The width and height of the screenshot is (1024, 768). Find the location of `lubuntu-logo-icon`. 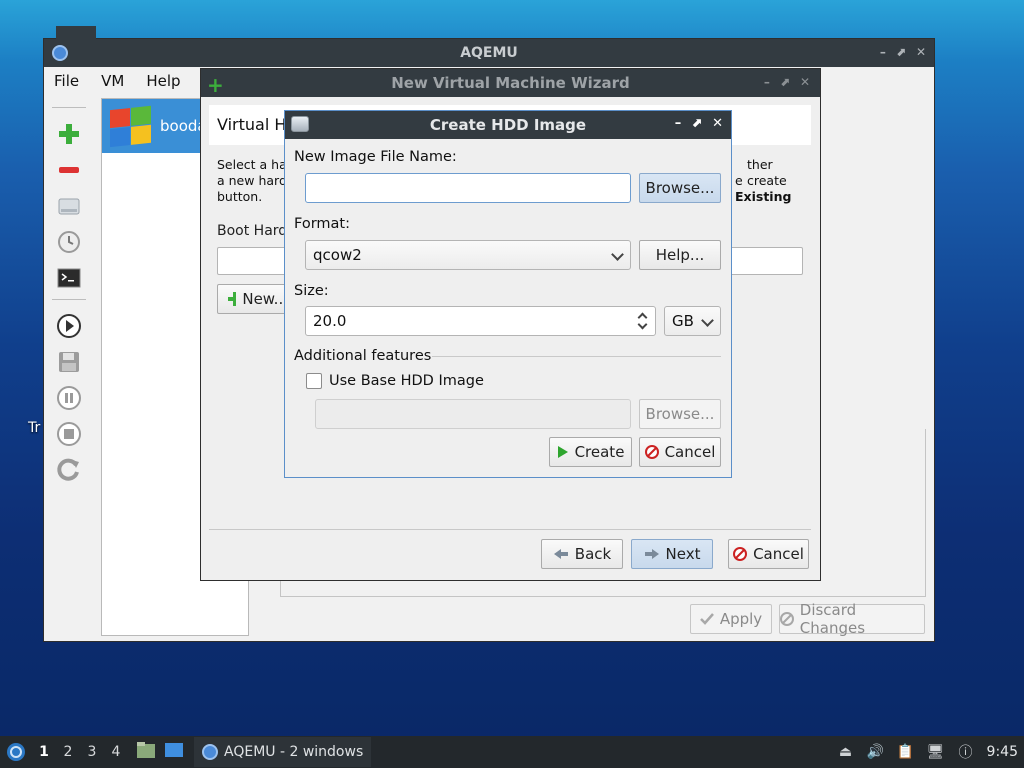

lubuntu-logo-icon is located at coordinates (16, 752).